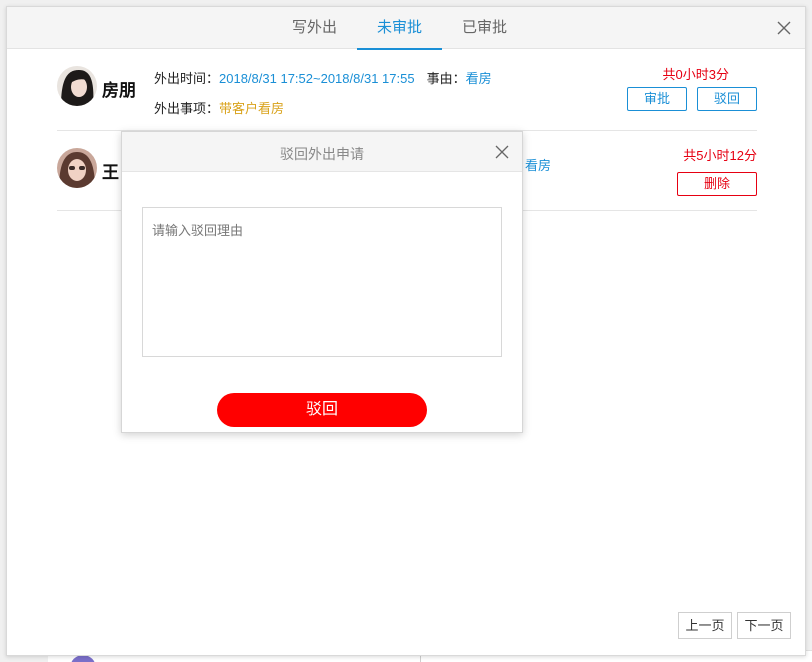 The width and height of the screenshot is (812, 662). What do you see at coordinates (83, 658) in the screenshot?
I see `background-avatar` at bounding box center [83, 658].